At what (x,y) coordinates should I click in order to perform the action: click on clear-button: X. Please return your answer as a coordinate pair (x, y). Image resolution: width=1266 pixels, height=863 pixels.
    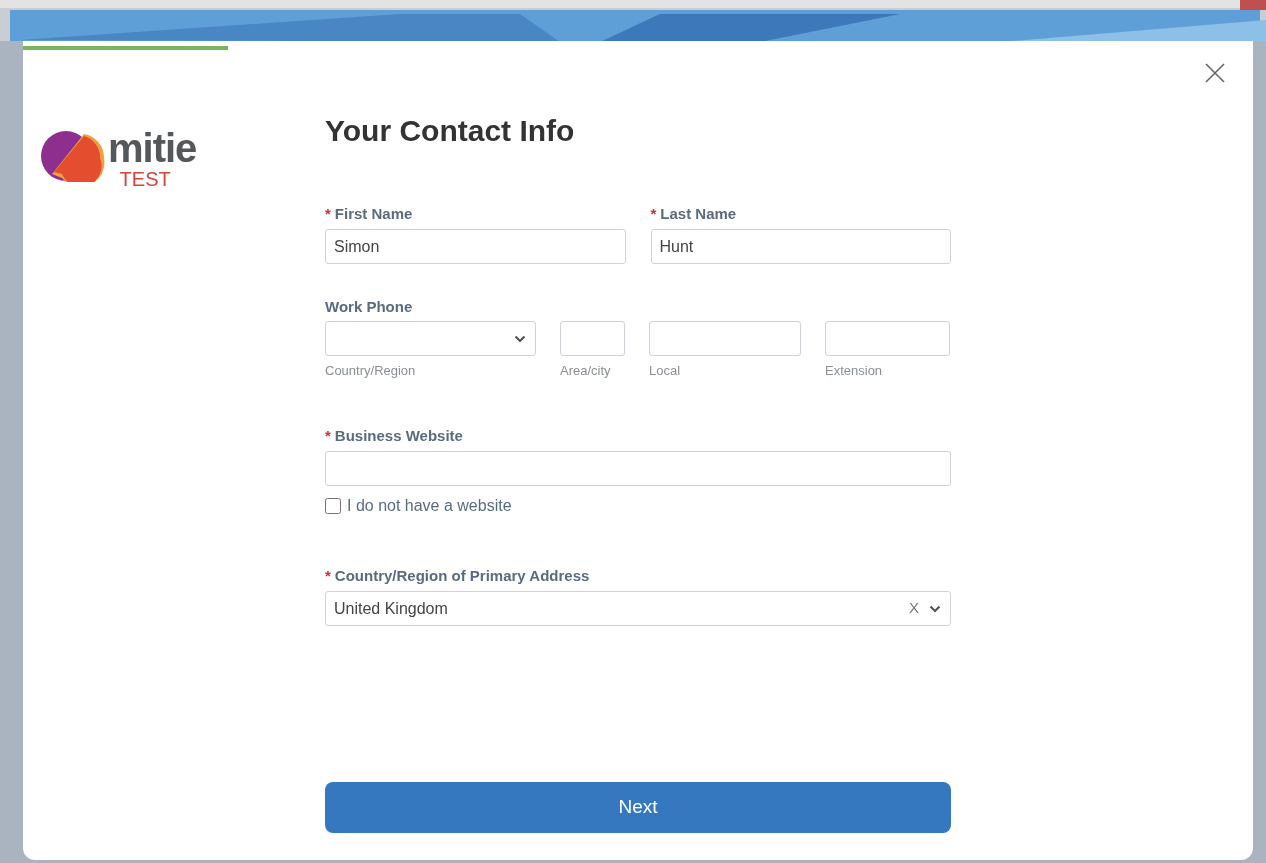
    Looking at the image, I should click on (914, 608).